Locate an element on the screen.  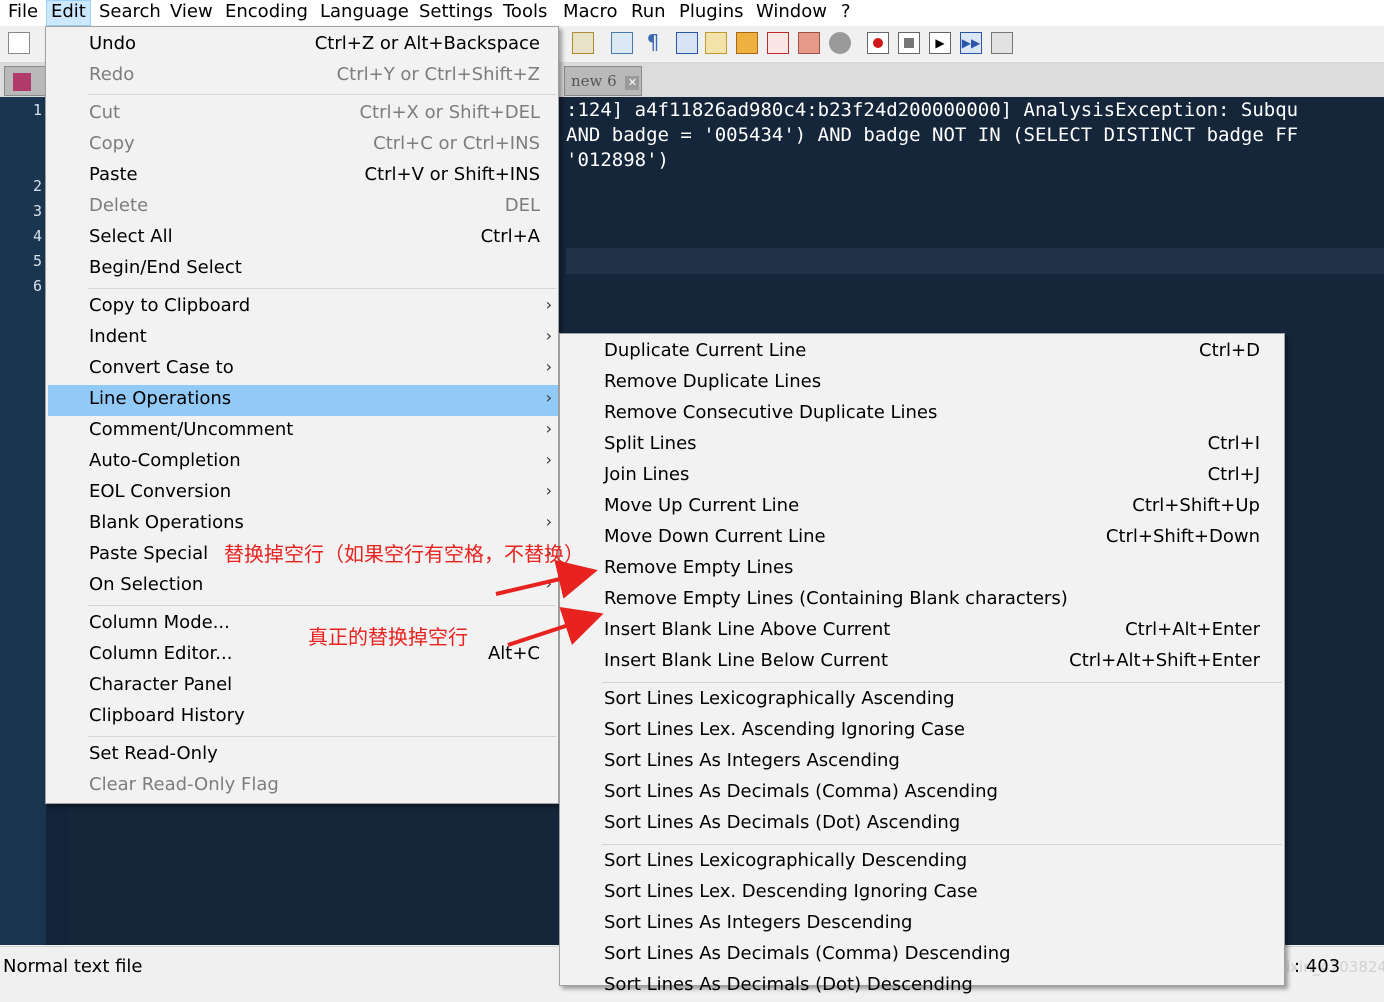
pilcrow-icon: ¶ is located at coordinates (653, 43).